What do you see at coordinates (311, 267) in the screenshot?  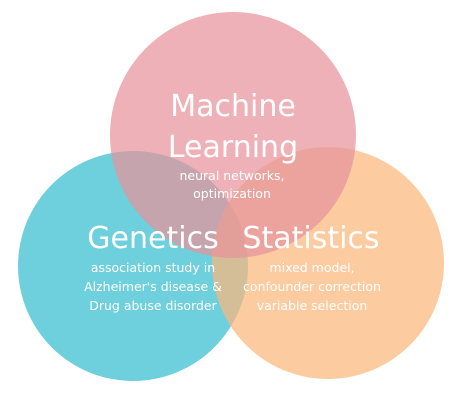 I see `statistics-desc-line1: mixed model,` at bounding box center [311, 267].